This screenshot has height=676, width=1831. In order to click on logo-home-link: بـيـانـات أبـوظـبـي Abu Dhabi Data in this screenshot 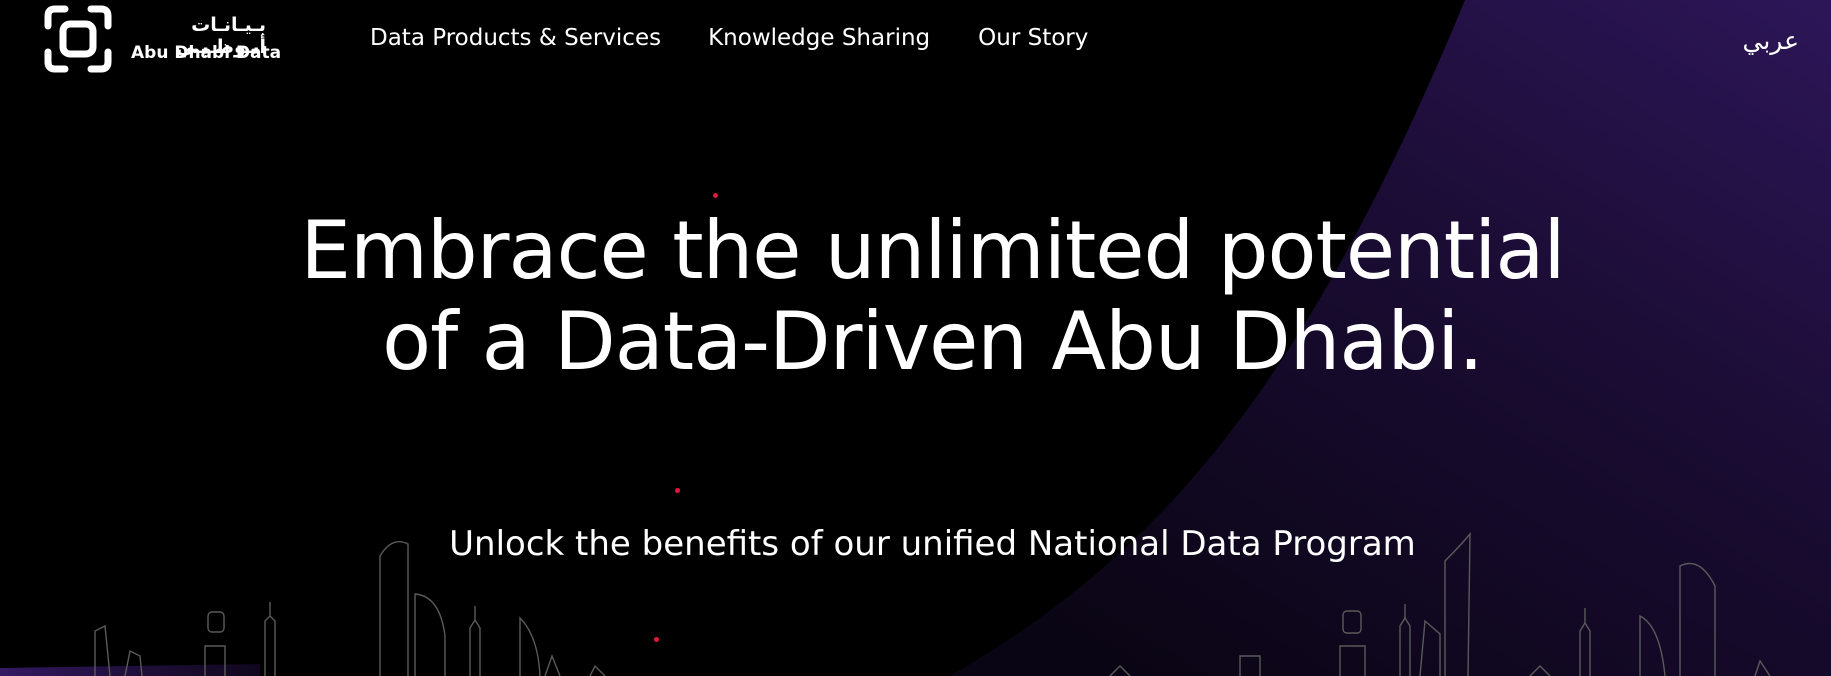, I will do `click(162, 40)`.